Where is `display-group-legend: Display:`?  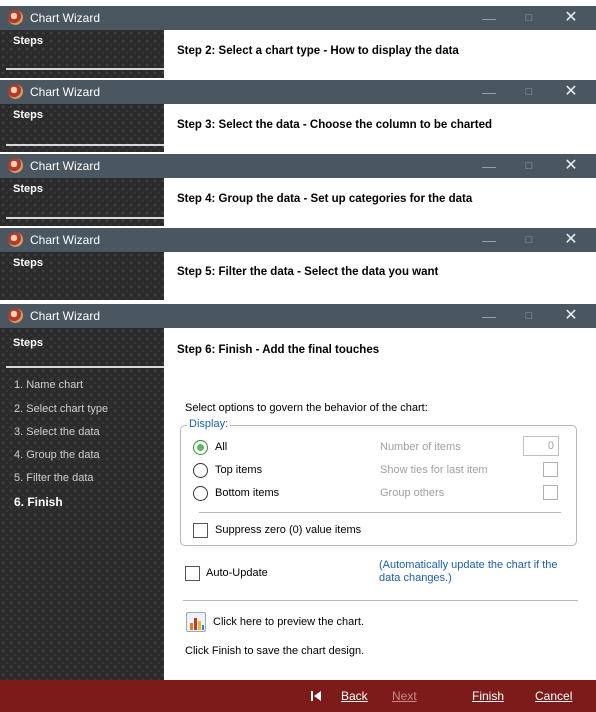
display-group-legend: Display: is located at coordinates (209, 424).